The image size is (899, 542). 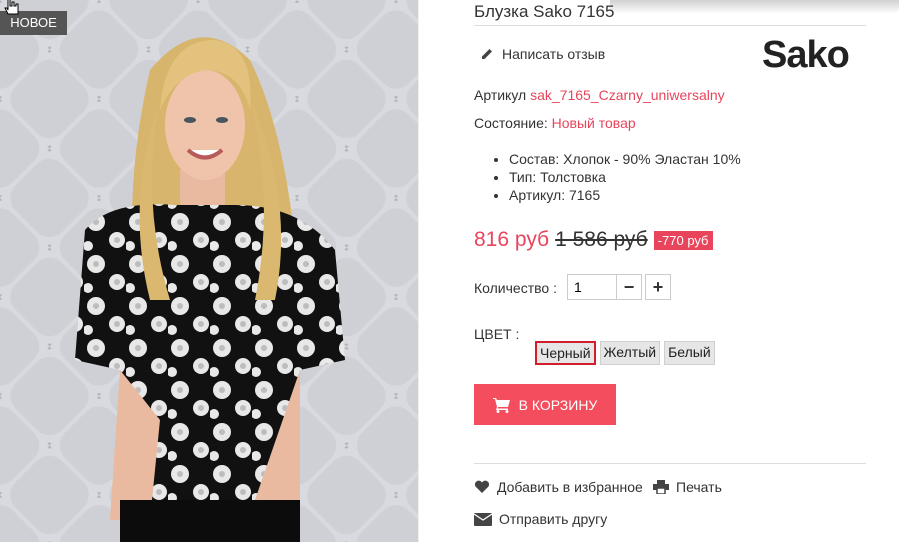 What do you see at coordinates (544, 11) in the screenshot?
I see `product-title: Блузка Sako 7165` at bounding box center [544, 11].